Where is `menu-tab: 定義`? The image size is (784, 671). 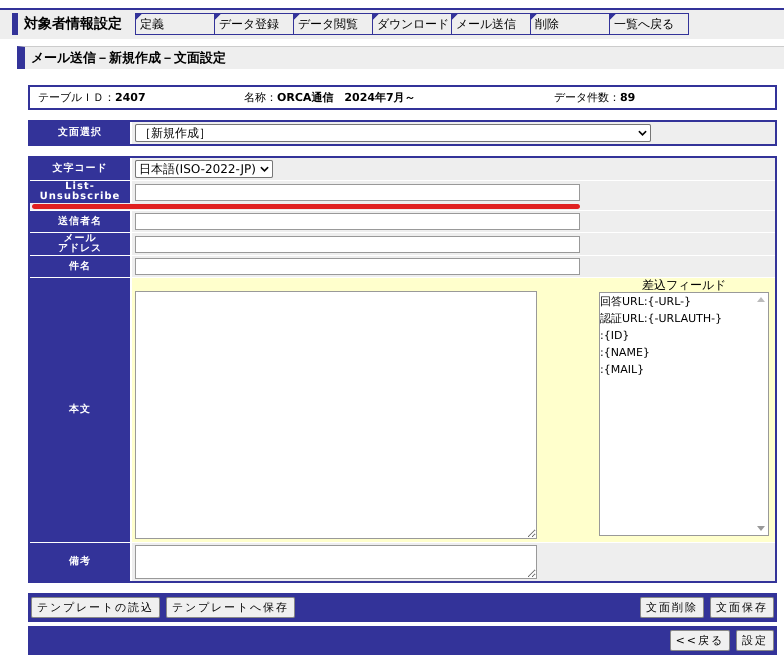 menu-tab: 定義 is located at coordinates (175, 24).